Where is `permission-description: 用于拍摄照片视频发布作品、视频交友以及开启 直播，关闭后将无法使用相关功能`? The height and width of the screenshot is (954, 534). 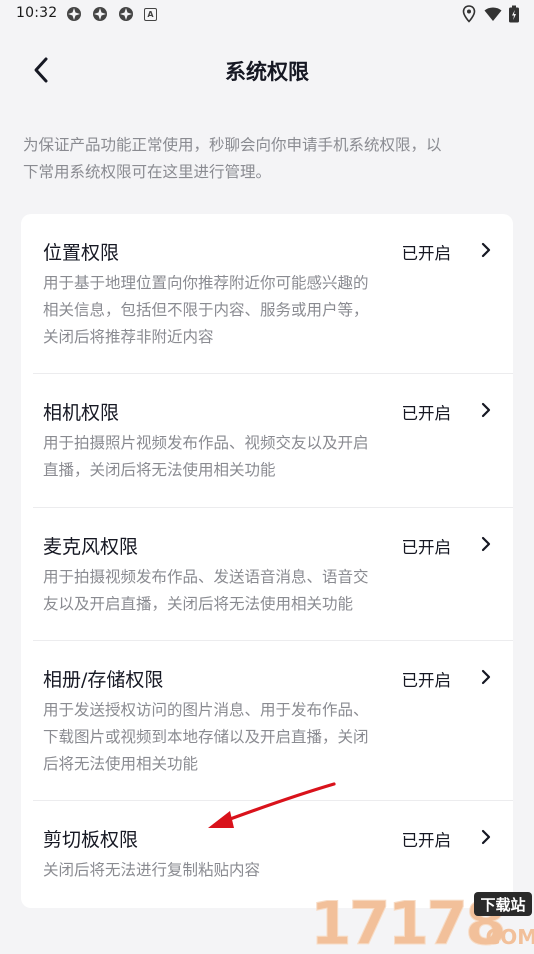
permission-description: 用于拍摄照片视频发布作品、视频交友以及开启 直播，关闭后将无法使用相关功能 is located at coordinates (243, 457).